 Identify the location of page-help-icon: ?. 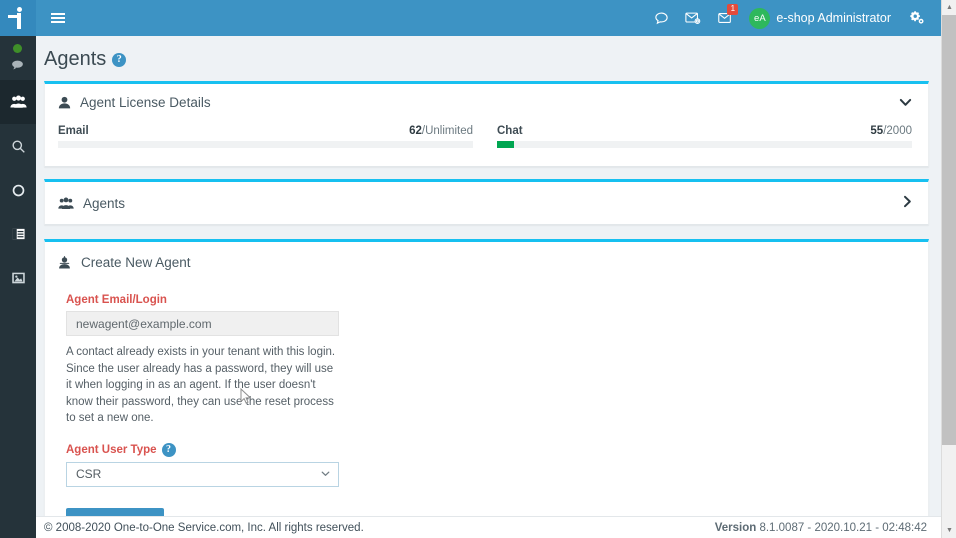
(119, 59).